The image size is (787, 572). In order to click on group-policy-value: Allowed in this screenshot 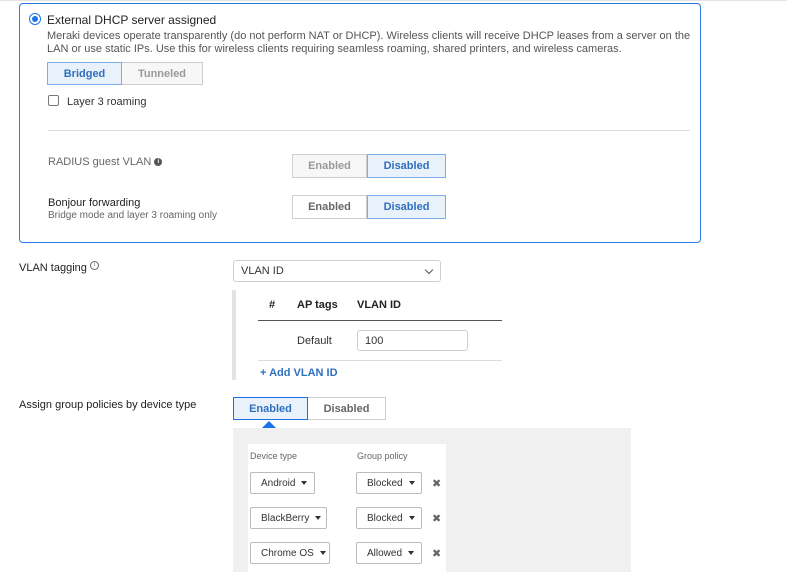, I will do `click(385, 553)`.